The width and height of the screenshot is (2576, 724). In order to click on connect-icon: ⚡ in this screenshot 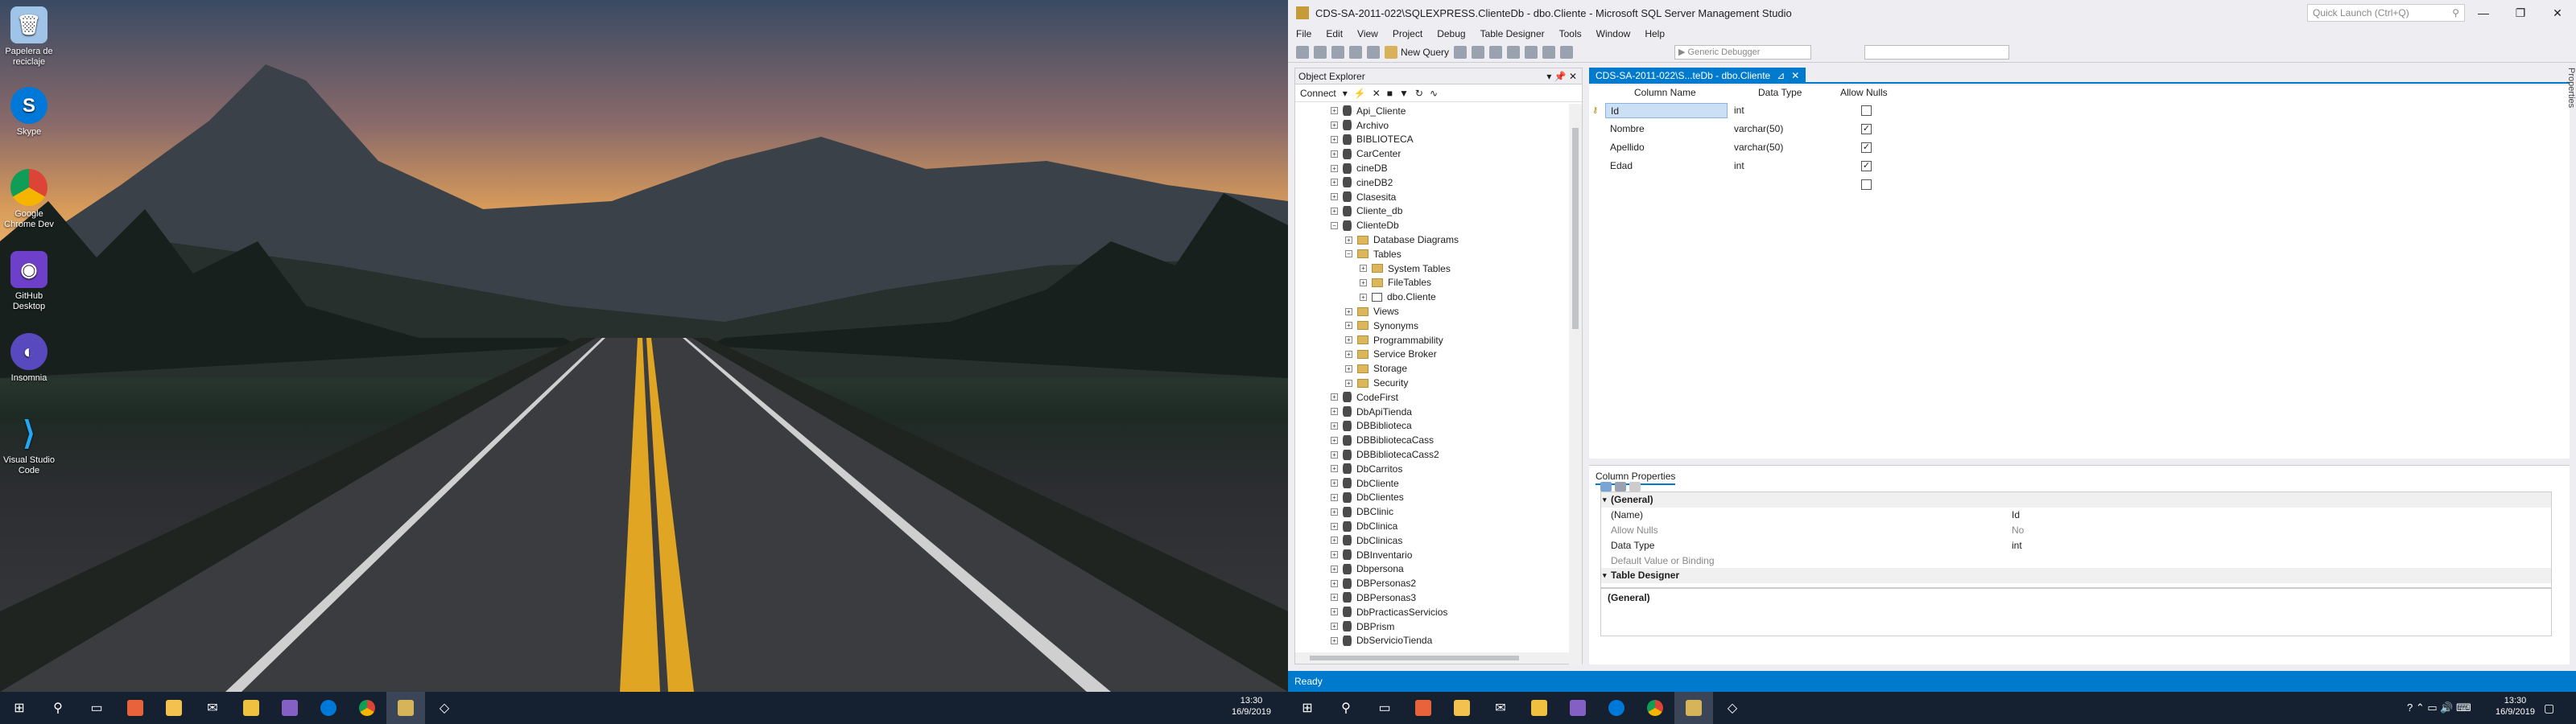, I will do `click(1360, 93)`.